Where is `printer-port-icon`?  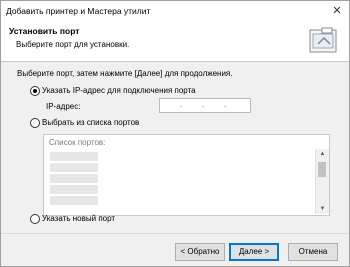 printer-port-icon is located at coordinates (323, 40).